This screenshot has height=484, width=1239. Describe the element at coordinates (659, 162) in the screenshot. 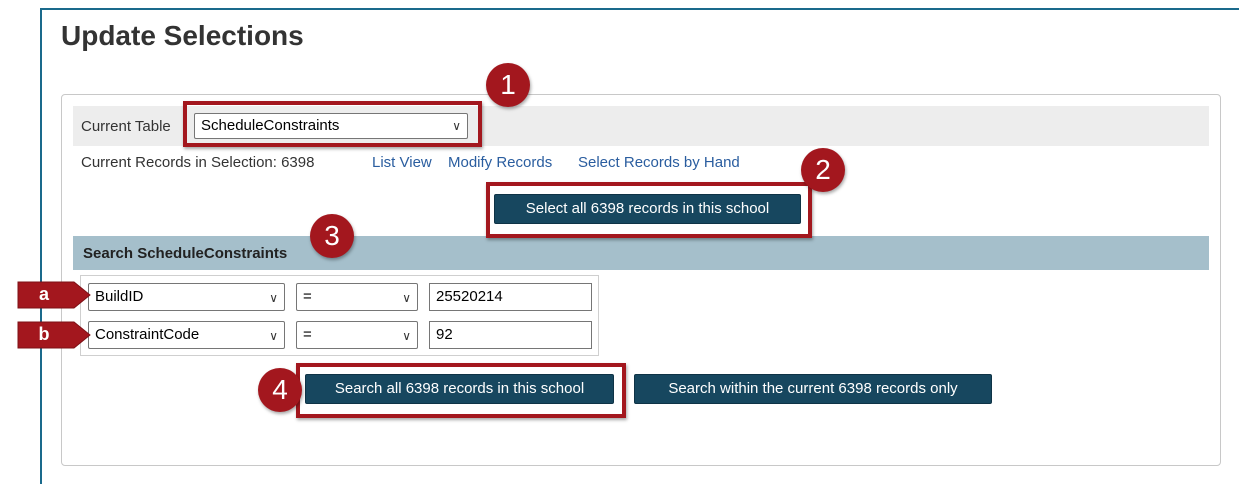

I see `select-records-by-hand-link: Select Records by Hand` at that location.